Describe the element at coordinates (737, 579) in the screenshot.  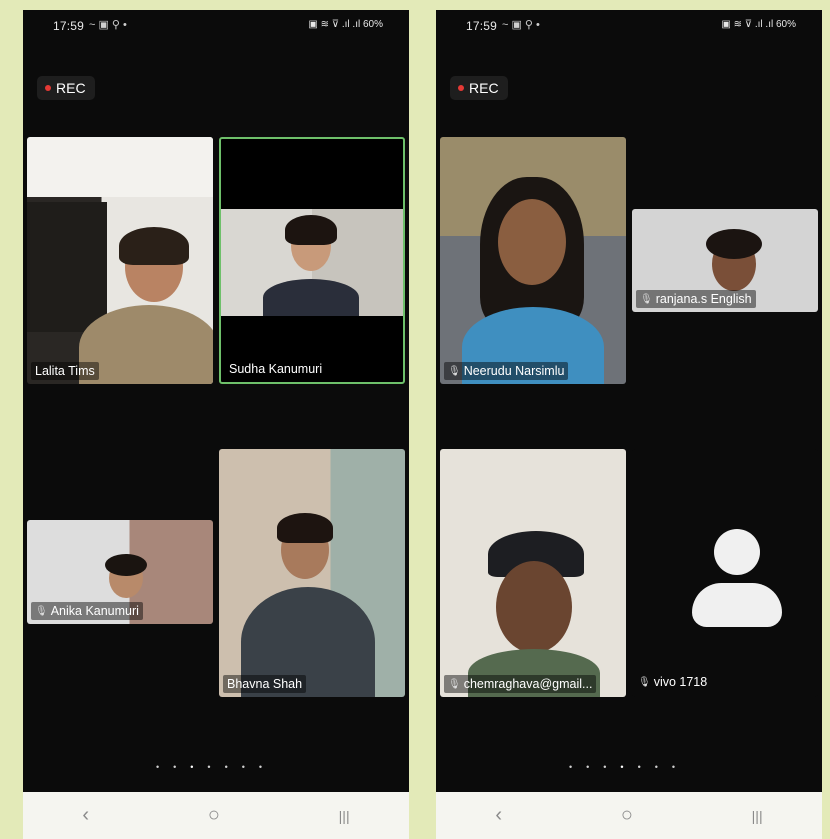
I see `person-icon` at that location.